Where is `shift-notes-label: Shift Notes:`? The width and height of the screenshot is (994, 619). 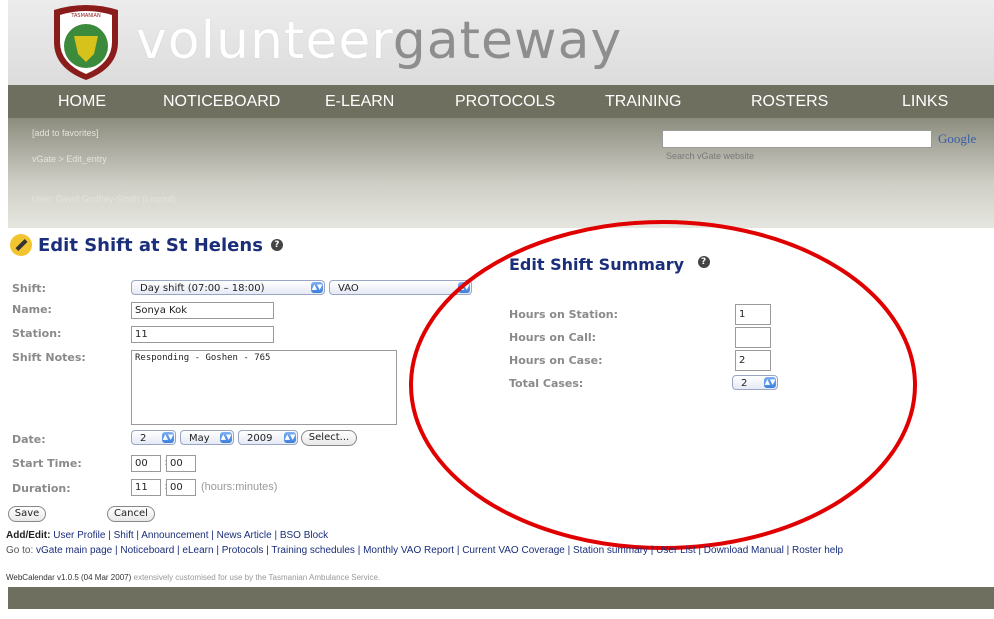 shift-notes-label: Shift Notes: is located at coordinates (49, 357).